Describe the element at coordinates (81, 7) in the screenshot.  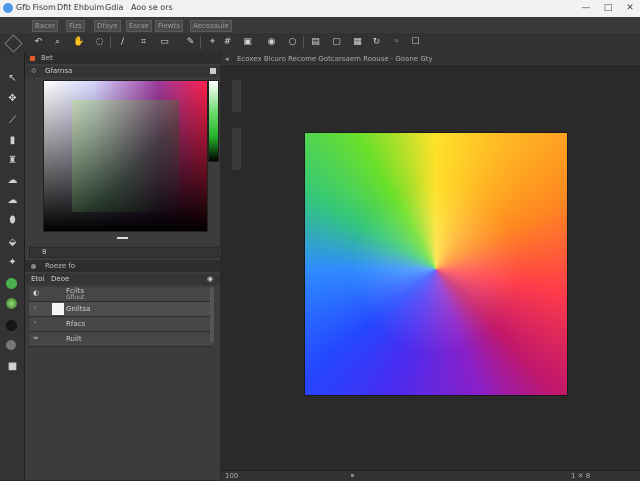
I see `title-part-2: Dfit Ehbuim` at that location.